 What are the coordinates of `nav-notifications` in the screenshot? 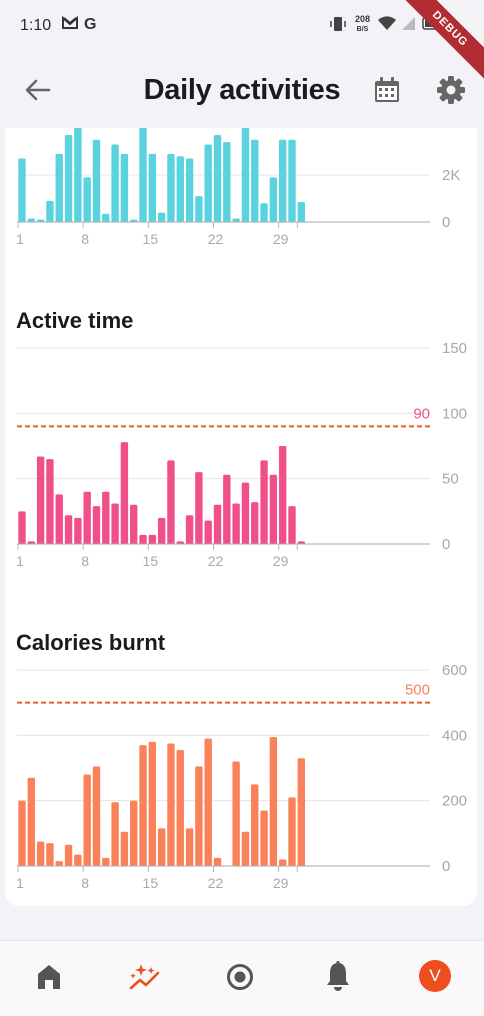 It's located at (340, 979).